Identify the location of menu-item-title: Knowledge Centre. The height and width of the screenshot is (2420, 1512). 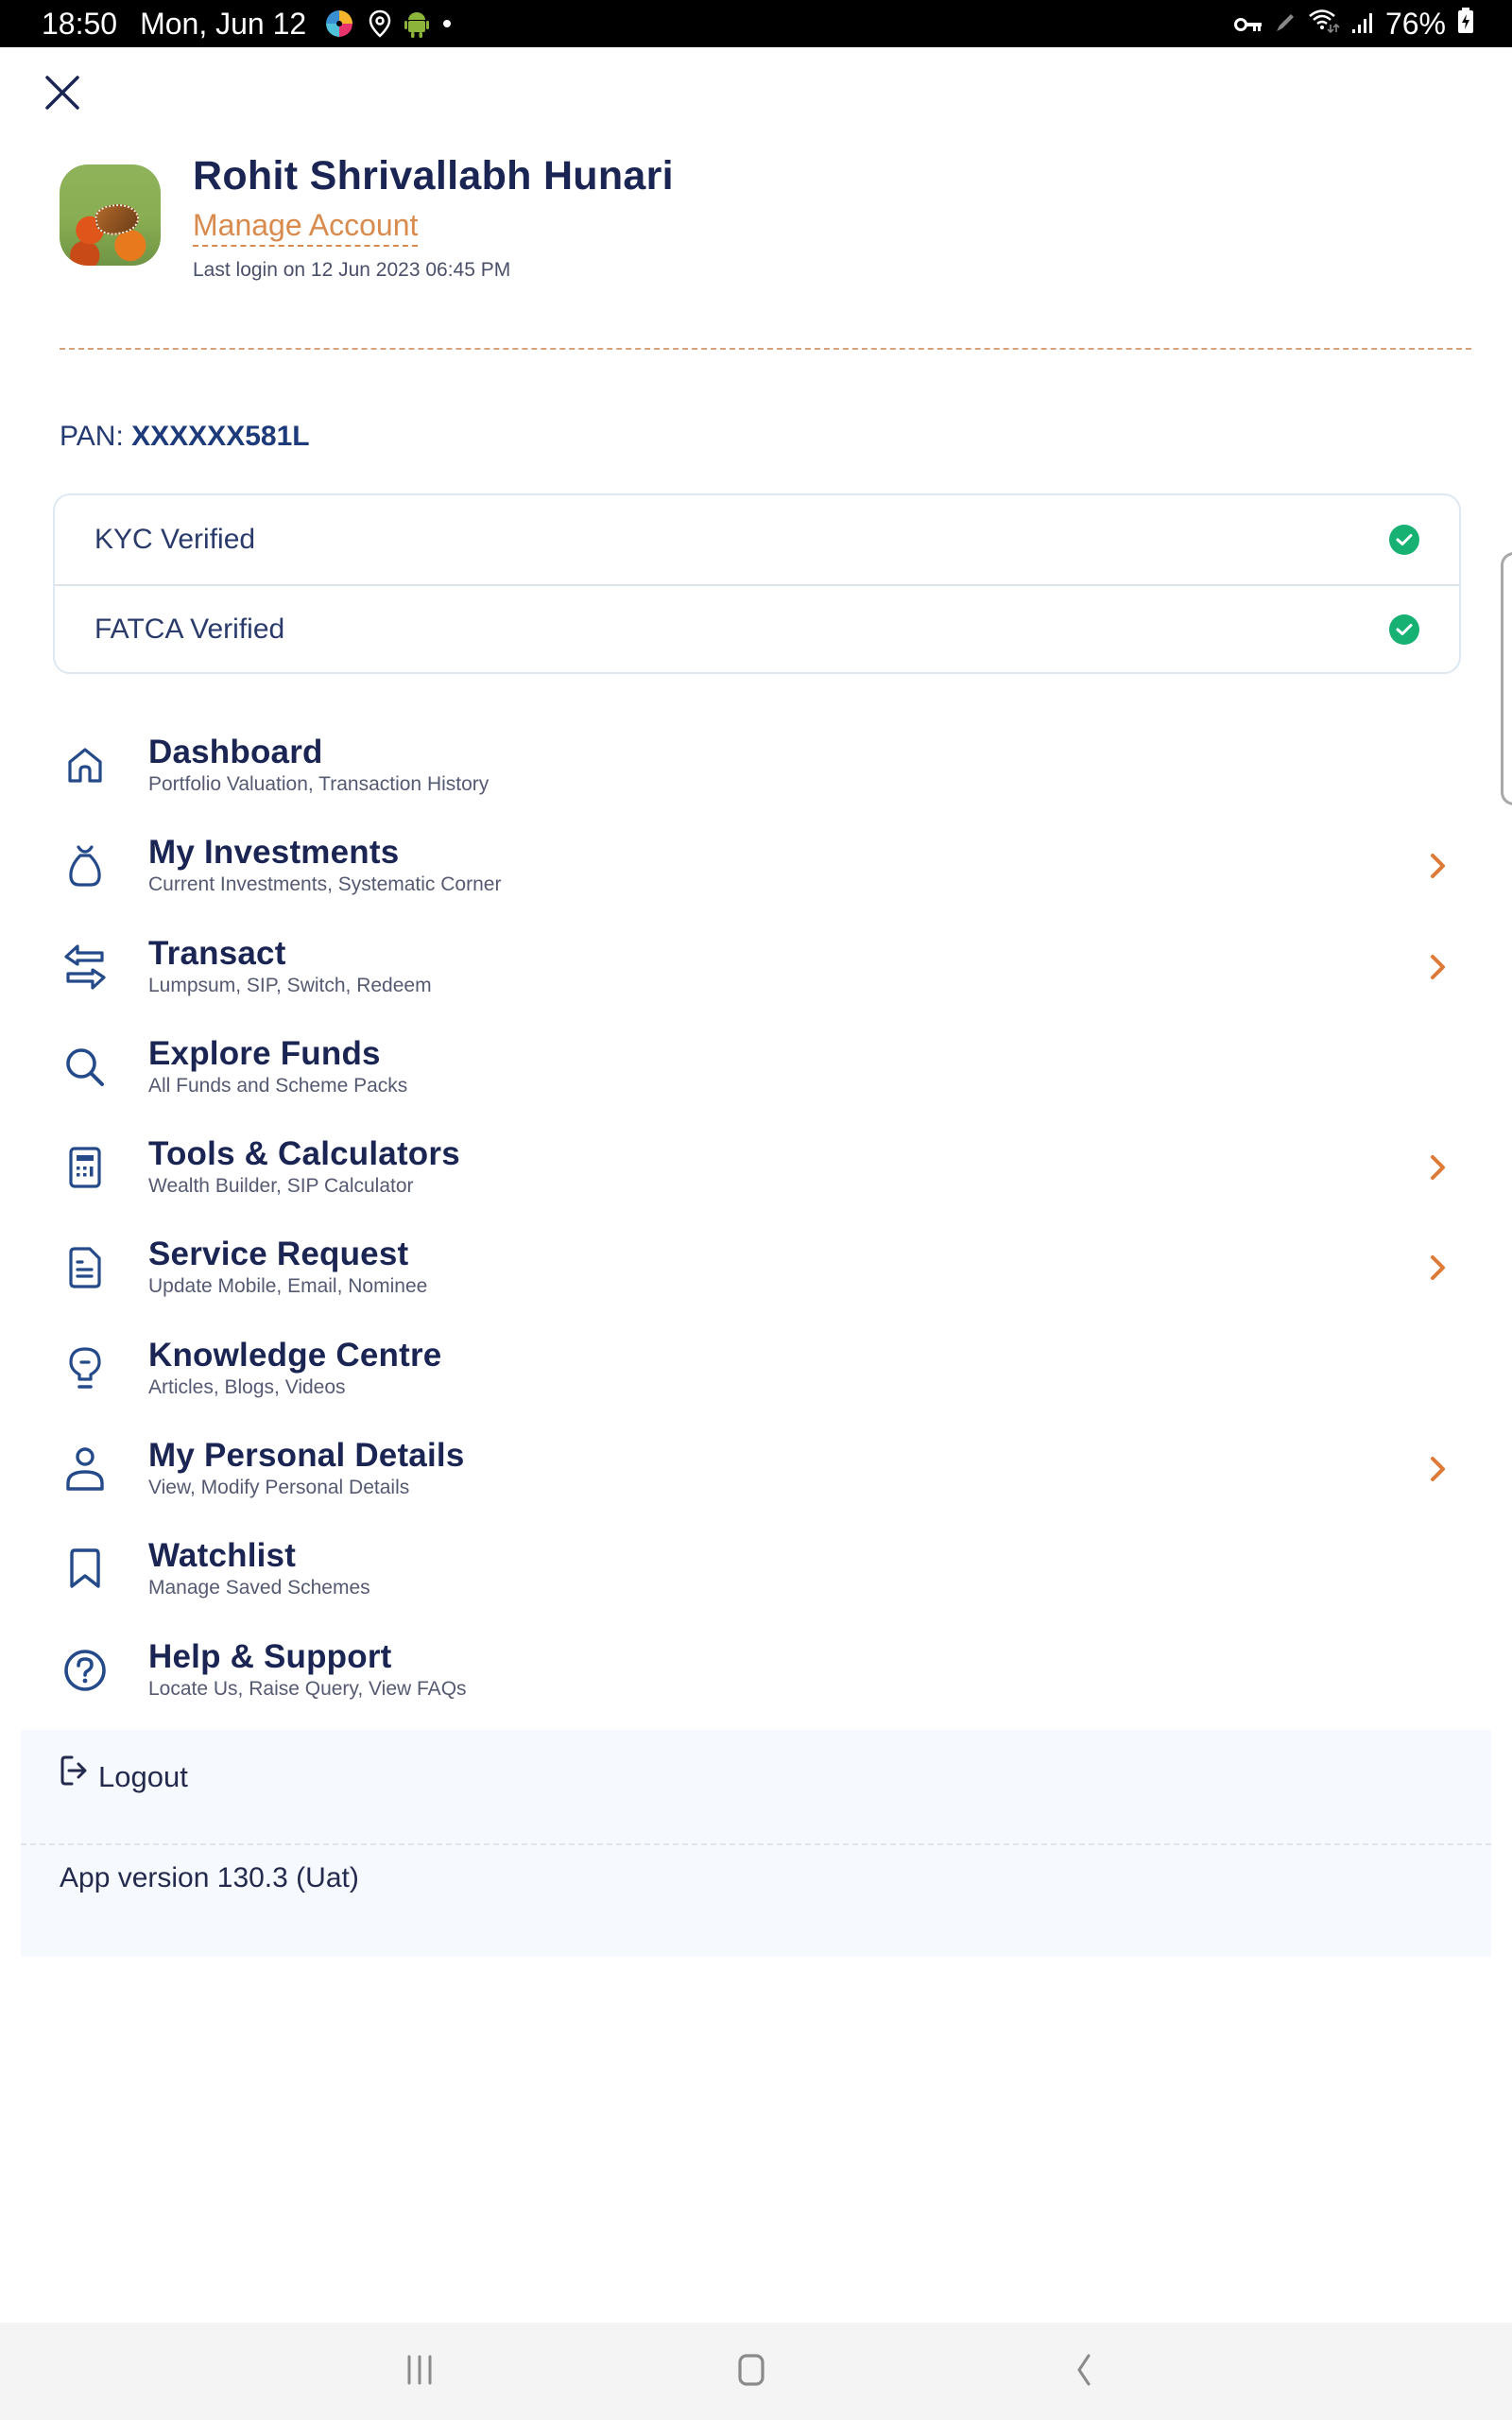
(295, 1355).